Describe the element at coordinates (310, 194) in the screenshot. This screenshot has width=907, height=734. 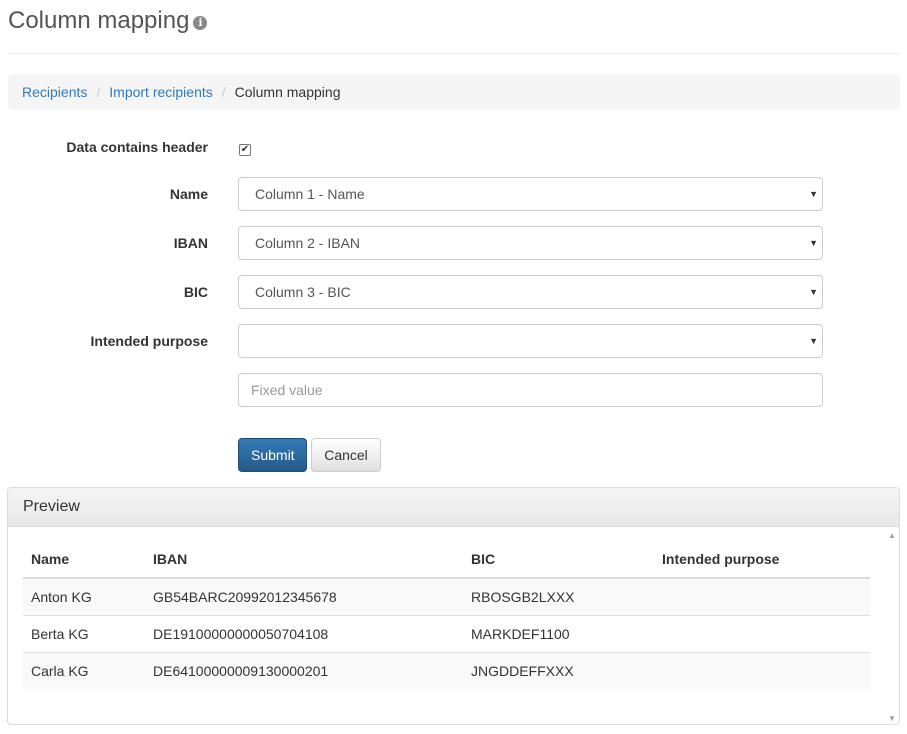
I see `name-select-value: Column 1 - Name` at that location.